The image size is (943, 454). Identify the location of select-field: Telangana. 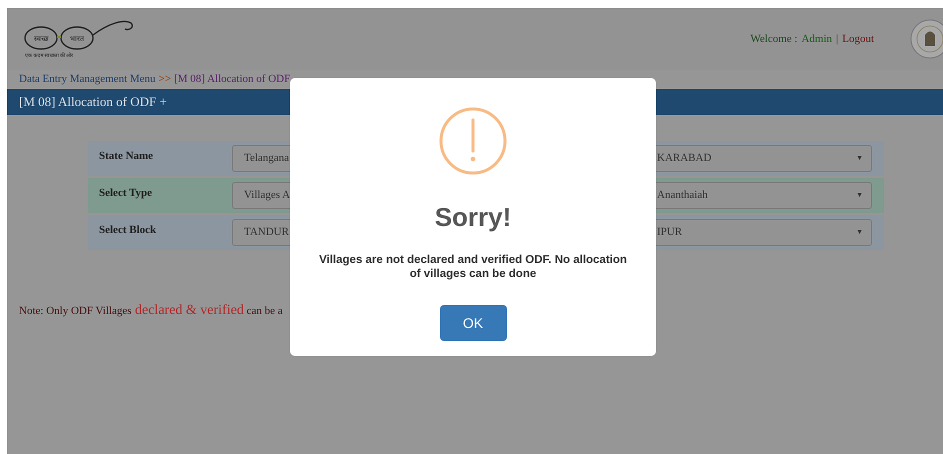
(261, 158).